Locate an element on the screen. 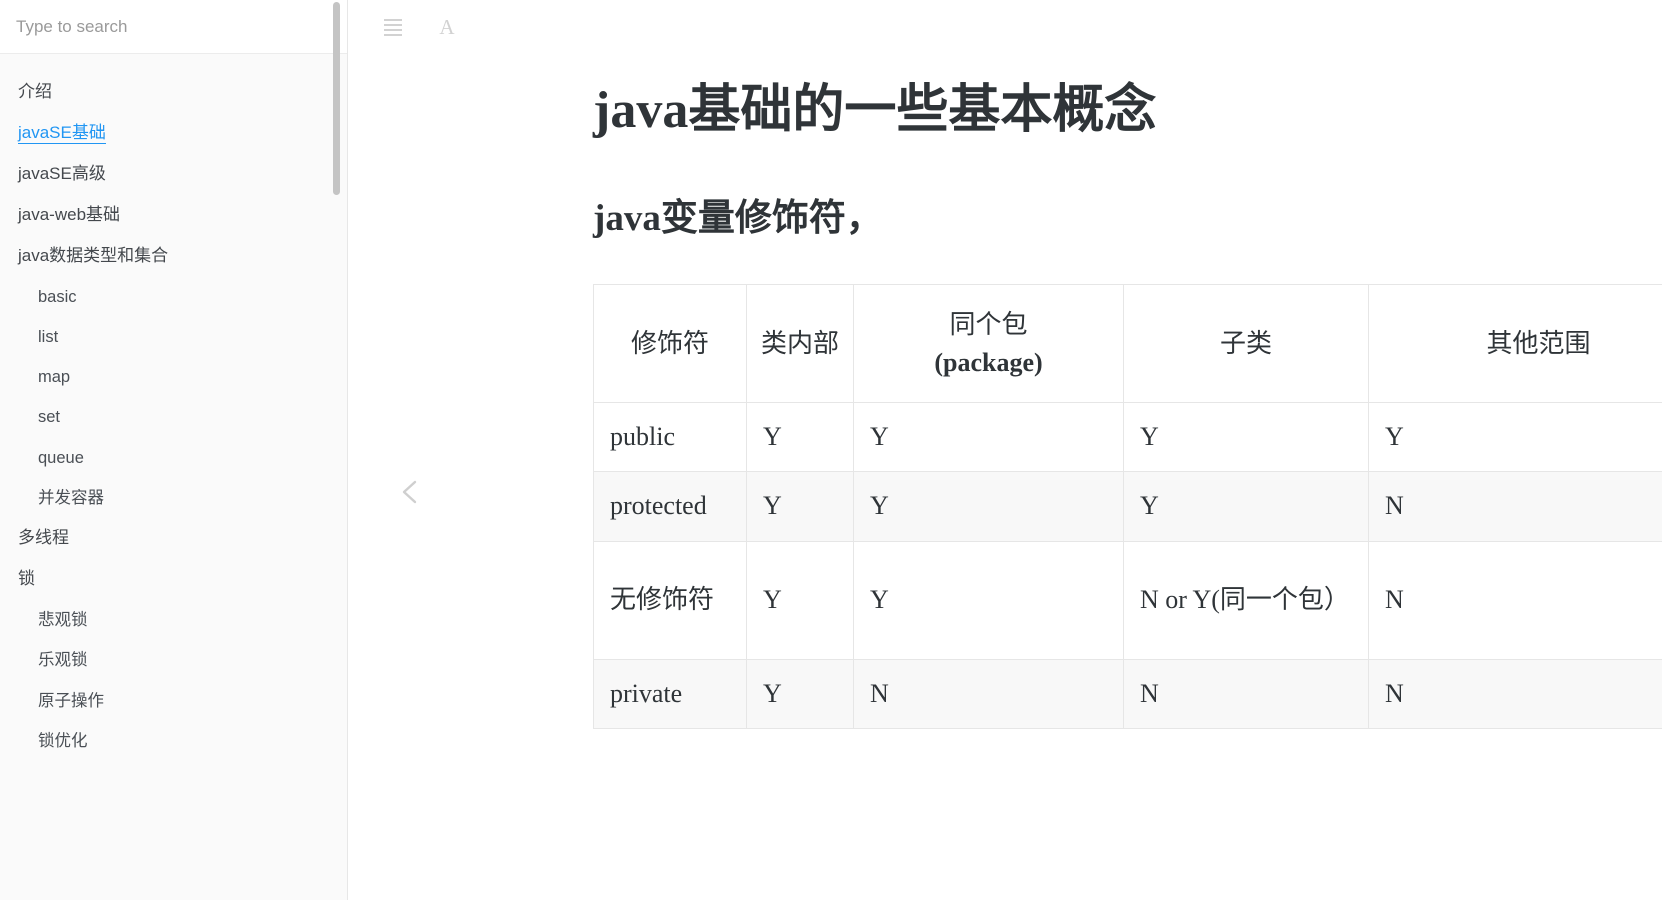  table-row: public Y Y Y Y is located at coordinates (1127, 437).